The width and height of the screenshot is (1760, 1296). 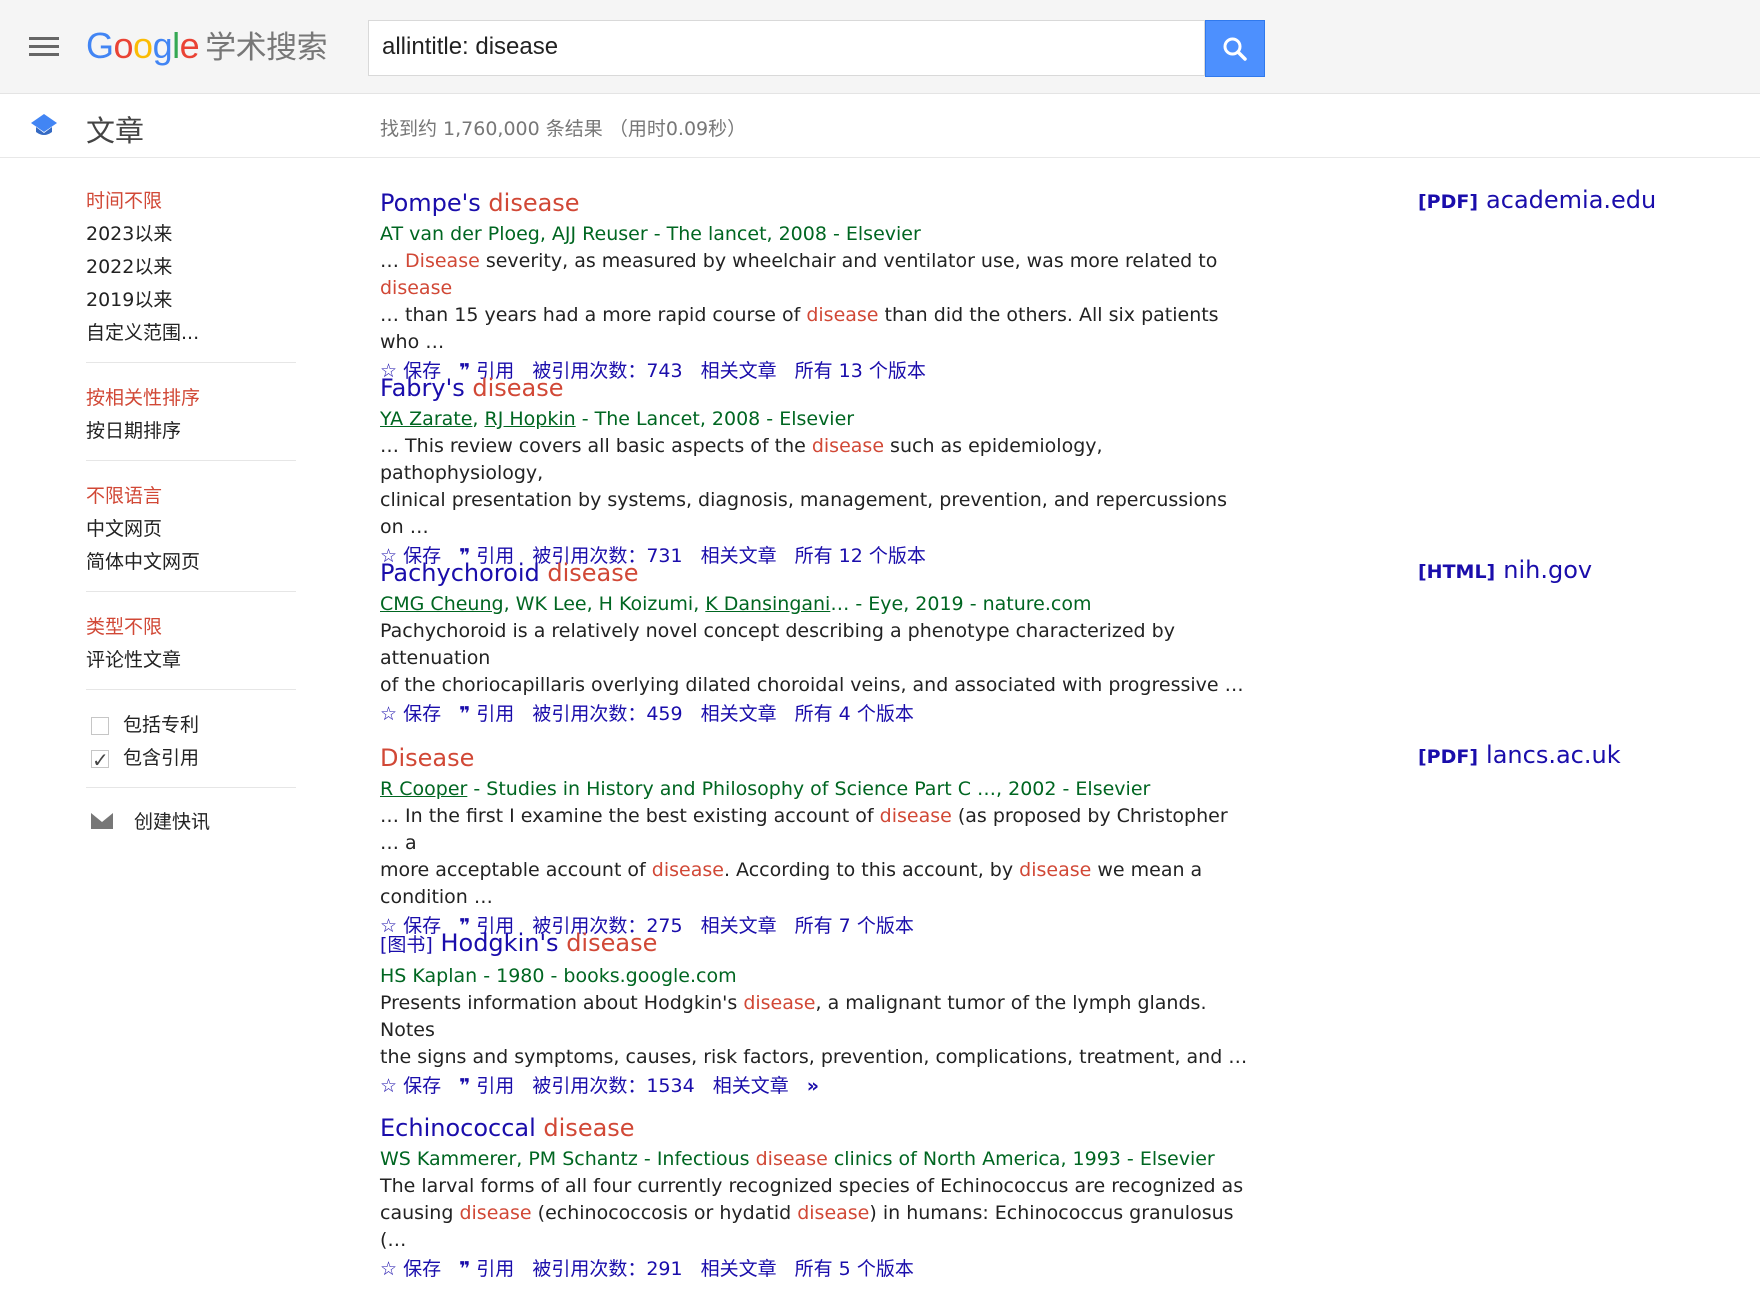 I want to click on all-versions-link: 所有 5 个版本, so click(x=854, y=1269).